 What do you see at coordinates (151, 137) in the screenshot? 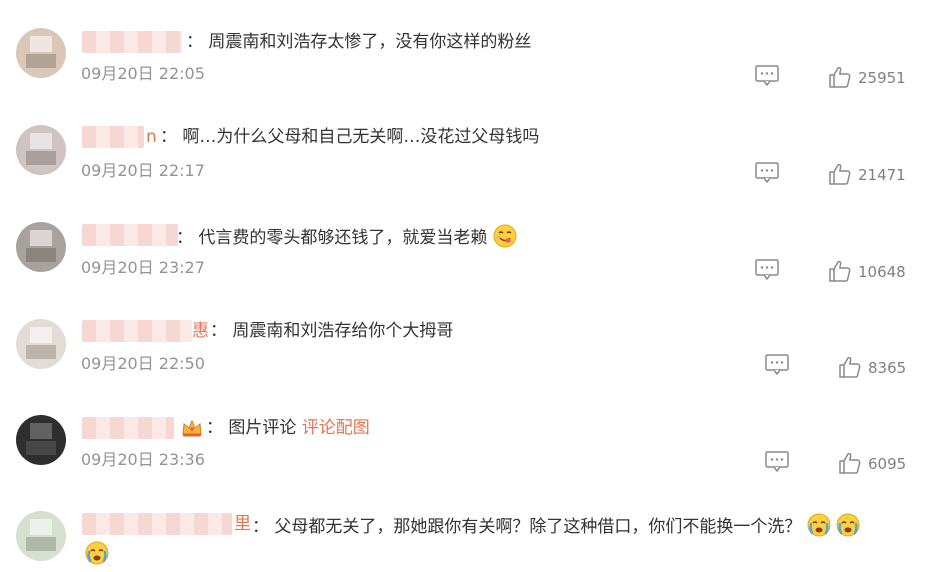
I see `user-name-fragment: n` at bounding box center [151, 137].